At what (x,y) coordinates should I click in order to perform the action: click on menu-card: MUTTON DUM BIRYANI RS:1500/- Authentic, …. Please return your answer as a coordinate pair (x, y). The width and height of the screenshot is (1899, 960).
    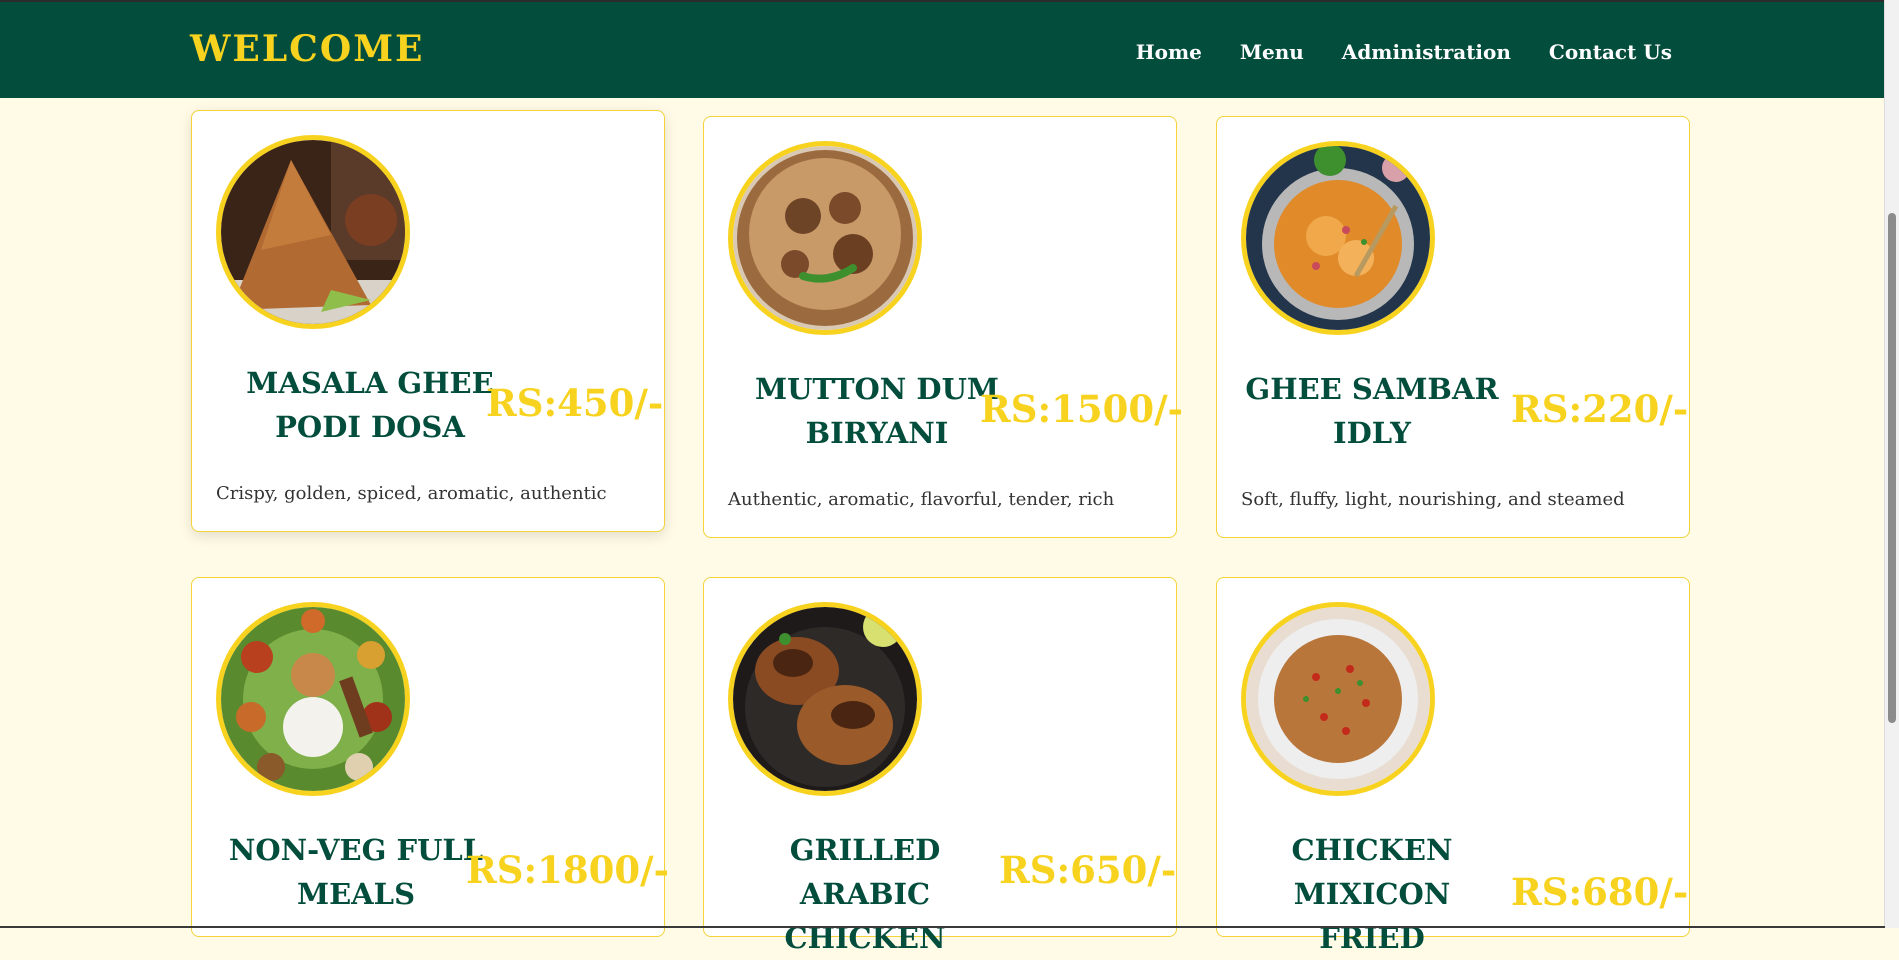
    Looking at the image, I should click on (943, 327).